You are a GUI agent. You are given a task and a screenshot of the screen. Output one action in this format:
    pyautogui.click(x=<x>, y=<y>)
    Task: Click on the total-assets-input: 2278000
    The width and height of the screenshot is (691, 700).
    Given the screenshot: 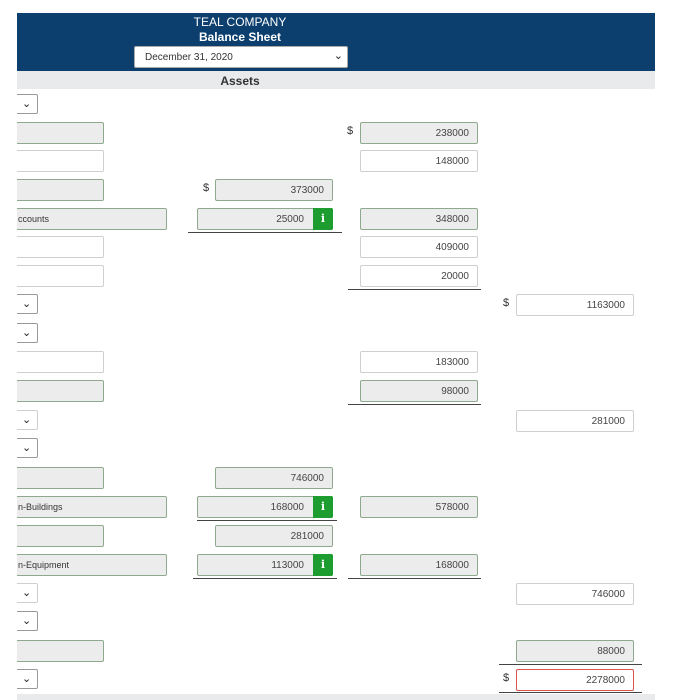 What is the action you would take?
    pyautogui.click(x=575, y=680)
    